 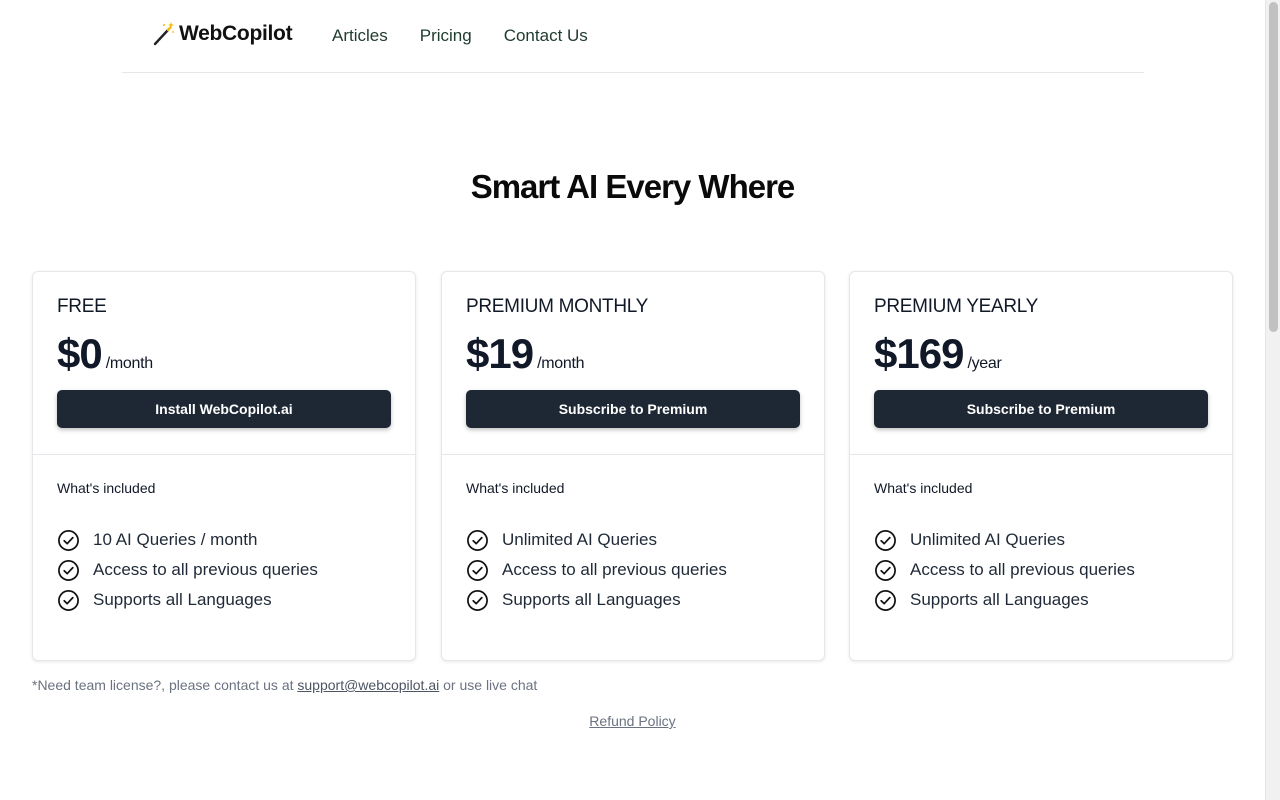 I want to click on magic-wand-icon, so click(x=163, y=34).